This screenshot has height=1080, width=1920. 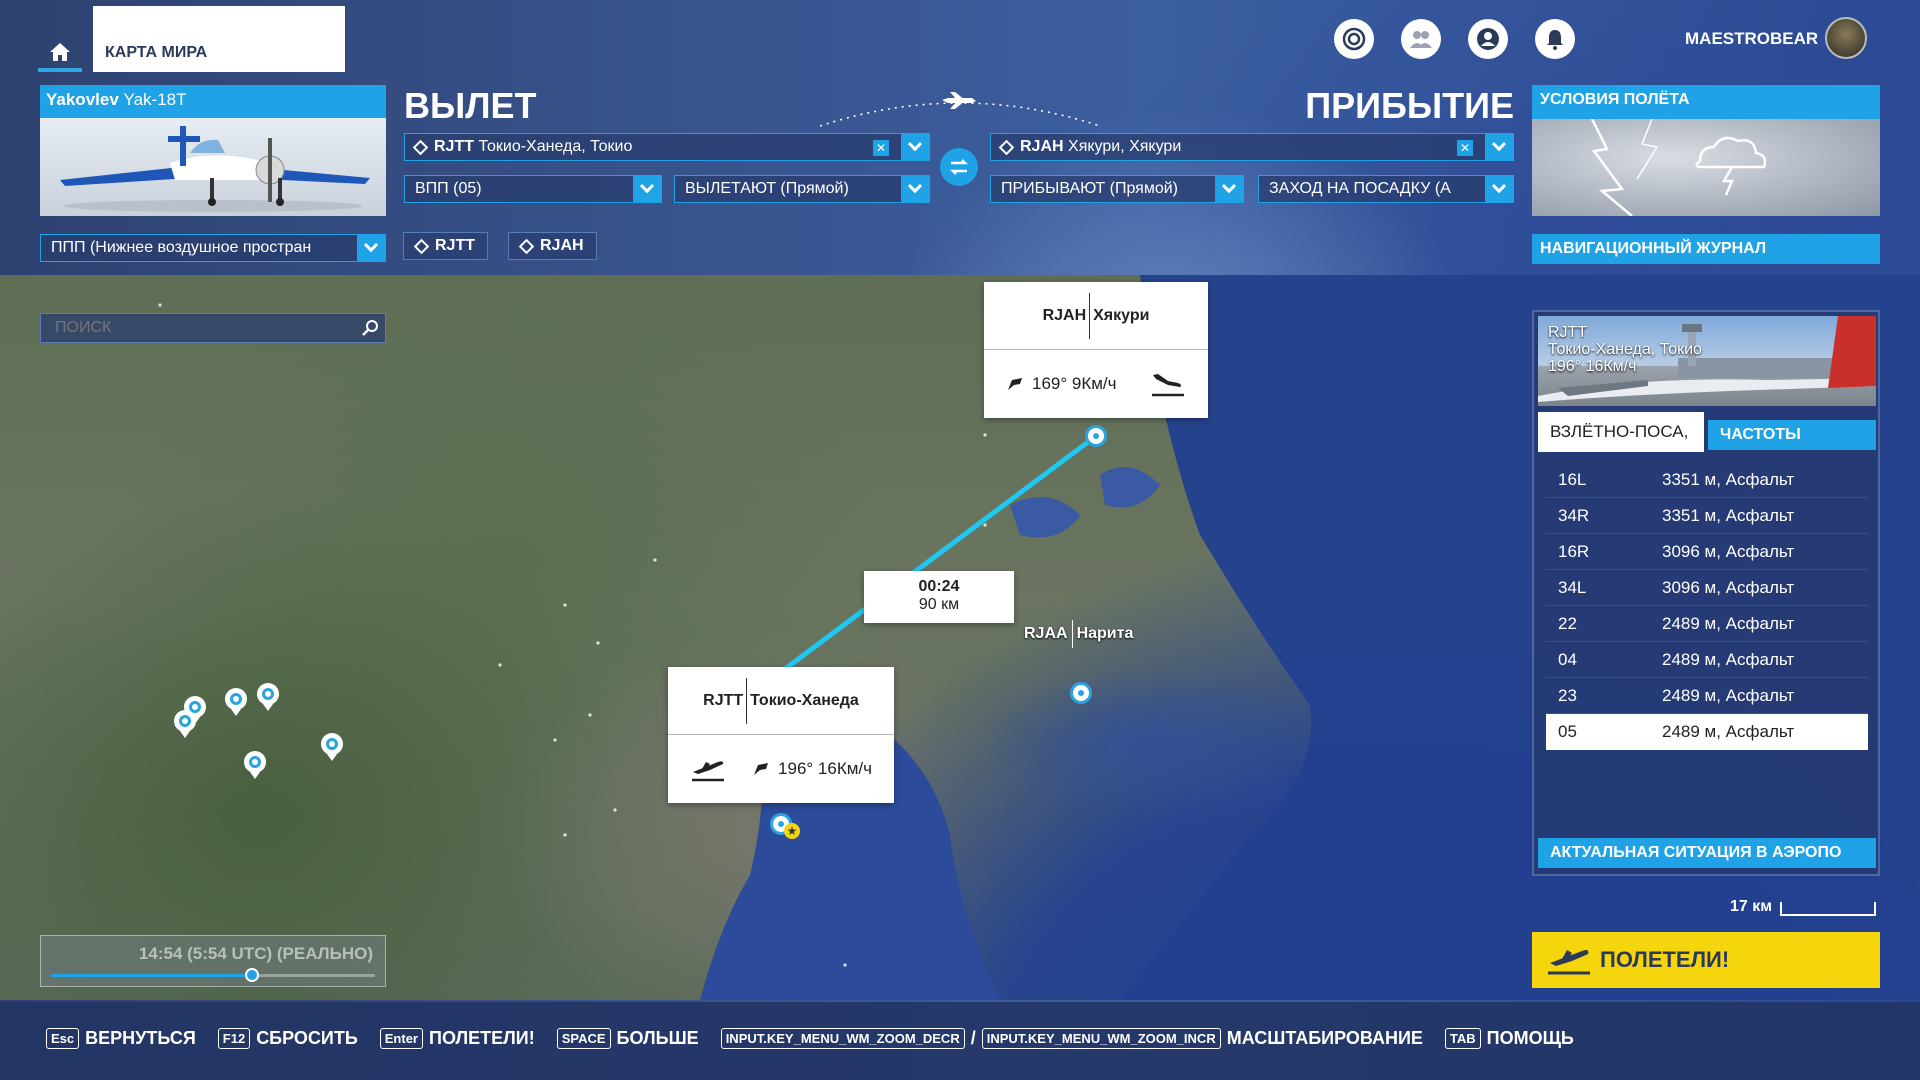 What do you see at coordinates (1568, 332) in the screenshot?
I see `airport-panel-code: RJTT` at bounding box center [1568, 332].